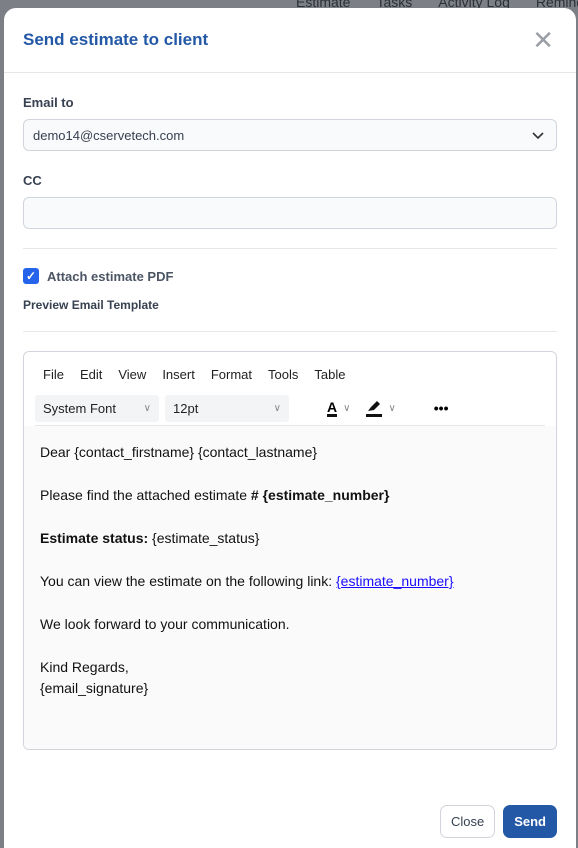  What do you see at coordinates (231, 374) in the screenshot?
I see `menu-format: Format` at bounding box center [231, 374].